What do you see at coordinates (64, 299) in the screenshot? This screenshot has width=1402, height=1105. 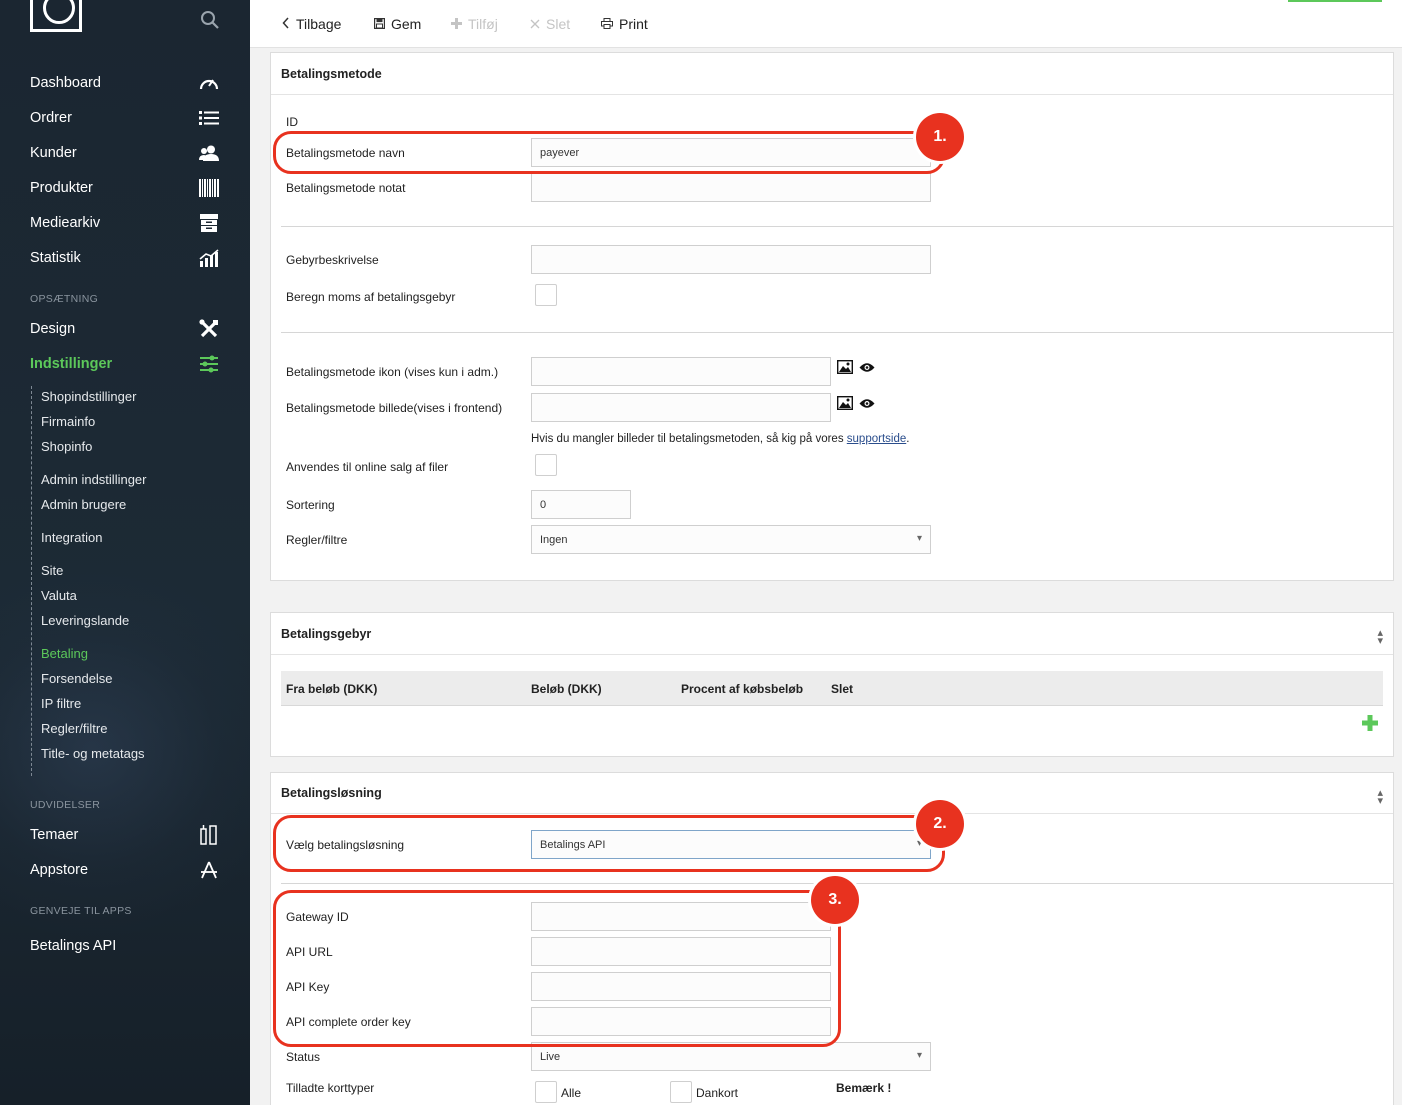 I see `section-setup-label: OPSÆTNING` at bounding box center [64, 299].